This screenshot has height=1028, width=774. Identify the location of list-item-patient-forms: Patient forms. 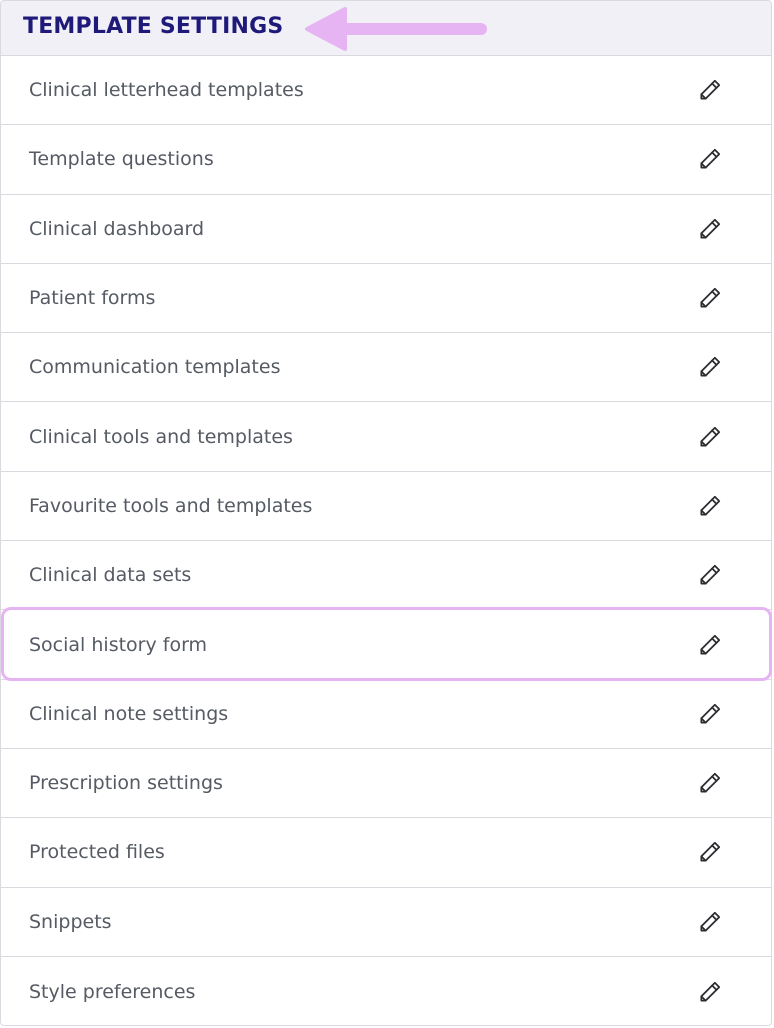
(386, 299).